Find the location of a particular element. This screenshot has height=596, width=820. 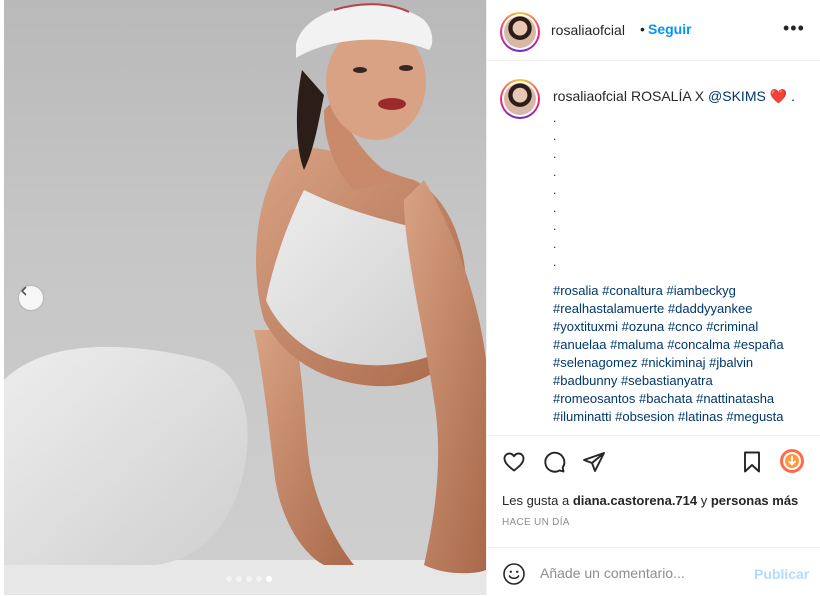

comment-bar: Publicar is located at coordinates (653, 571).